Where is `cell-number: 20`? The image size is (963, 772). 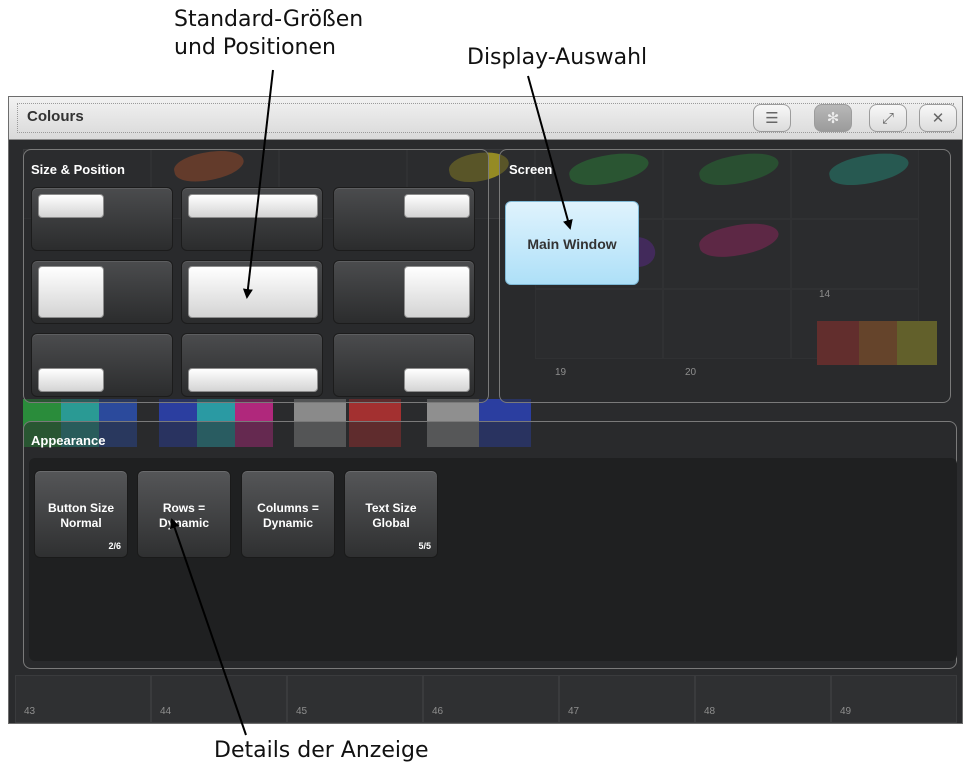 cell-number: 20 is located at coordinates (691, 372).